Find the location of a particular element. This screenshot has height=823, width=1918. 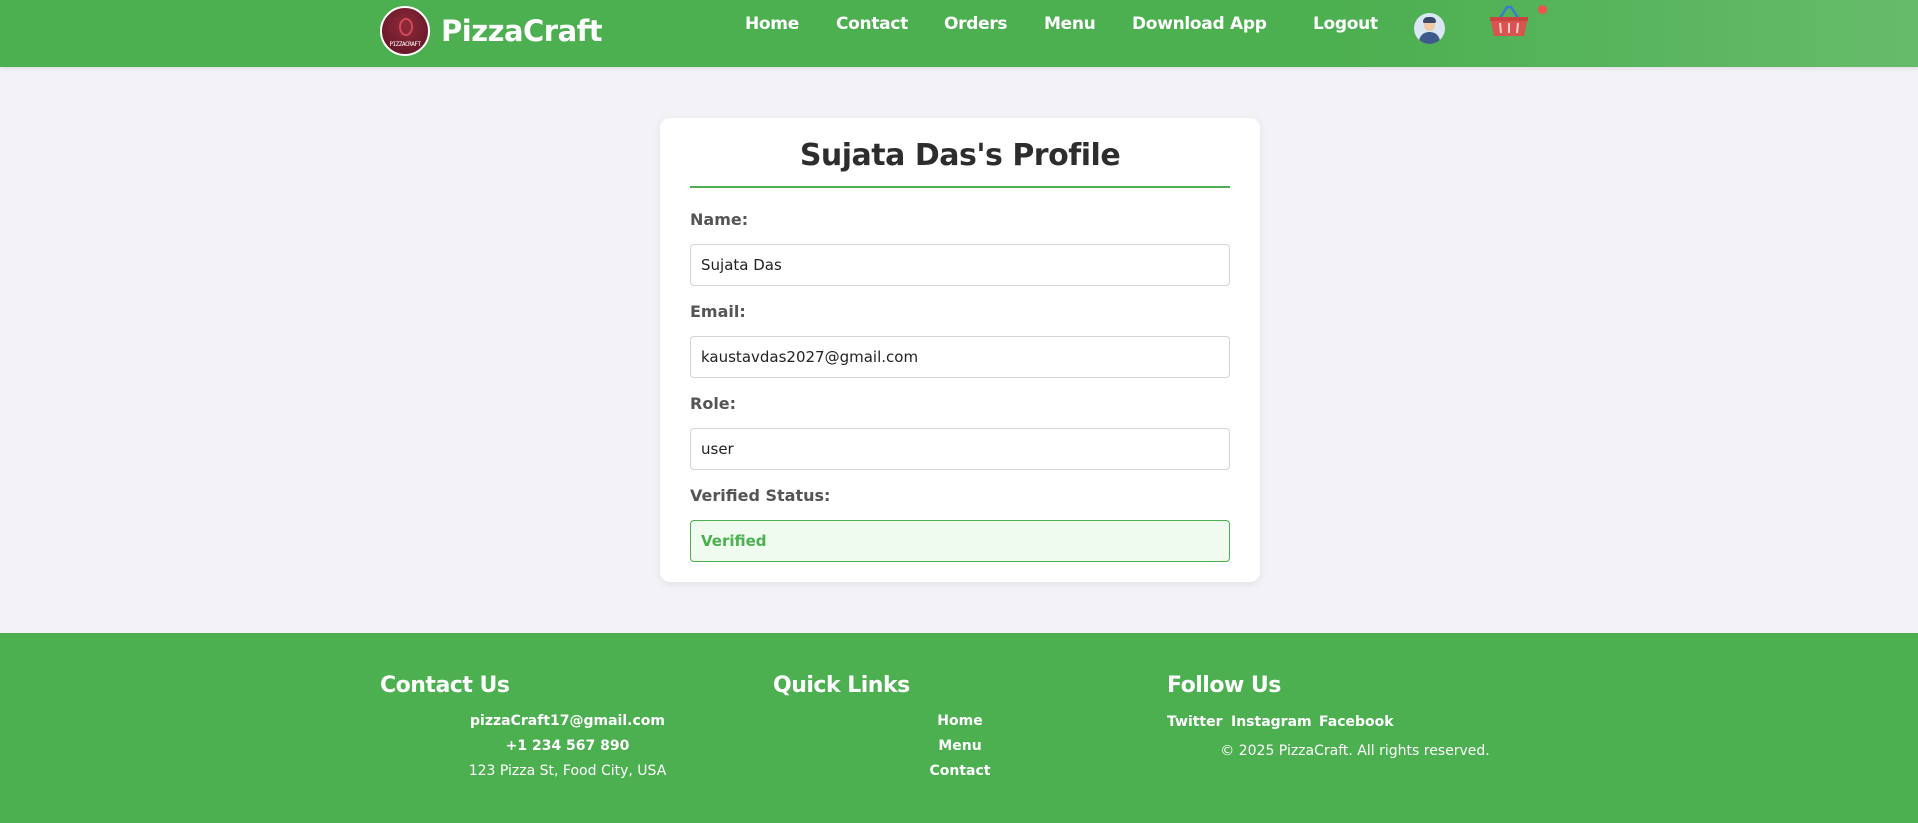

brand-name: PizzaCraft is located at coordinates (522, 31).